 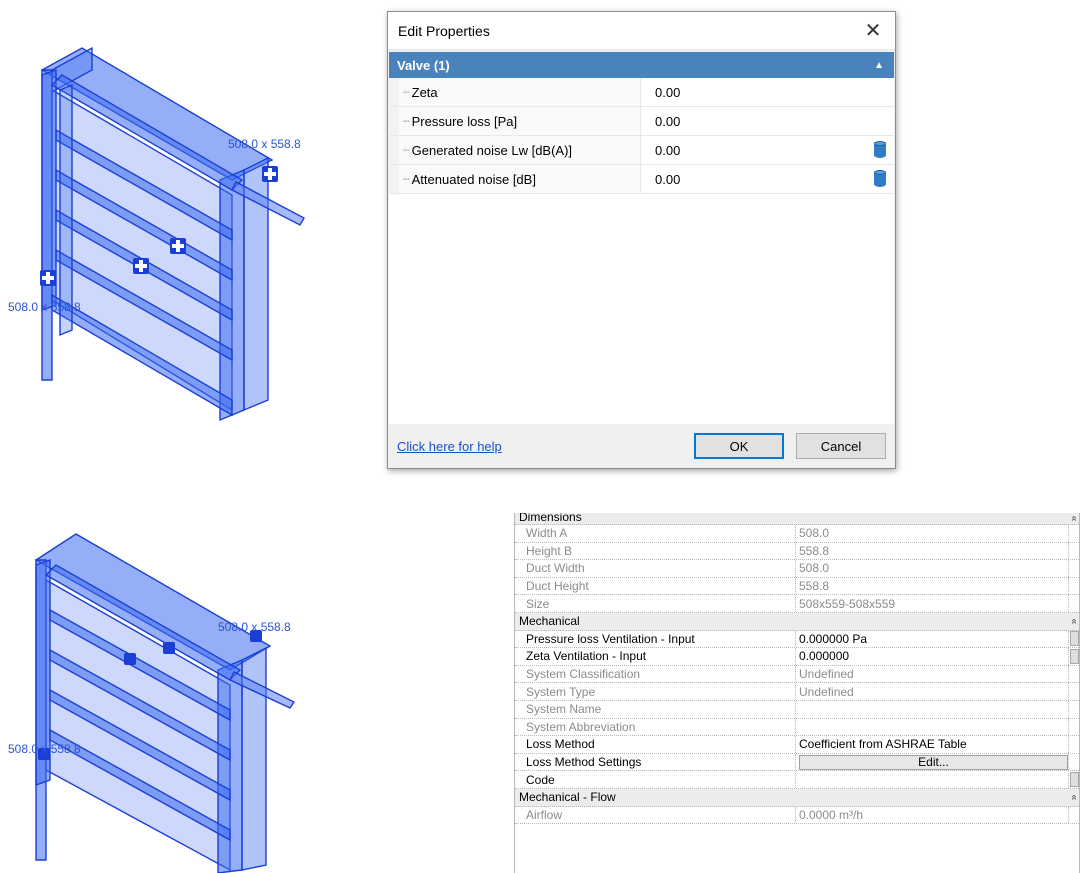 What do you see at coordinates (655, 603) in the screenshot?
I see `row-label: Size` at bounding box center [655, 603].